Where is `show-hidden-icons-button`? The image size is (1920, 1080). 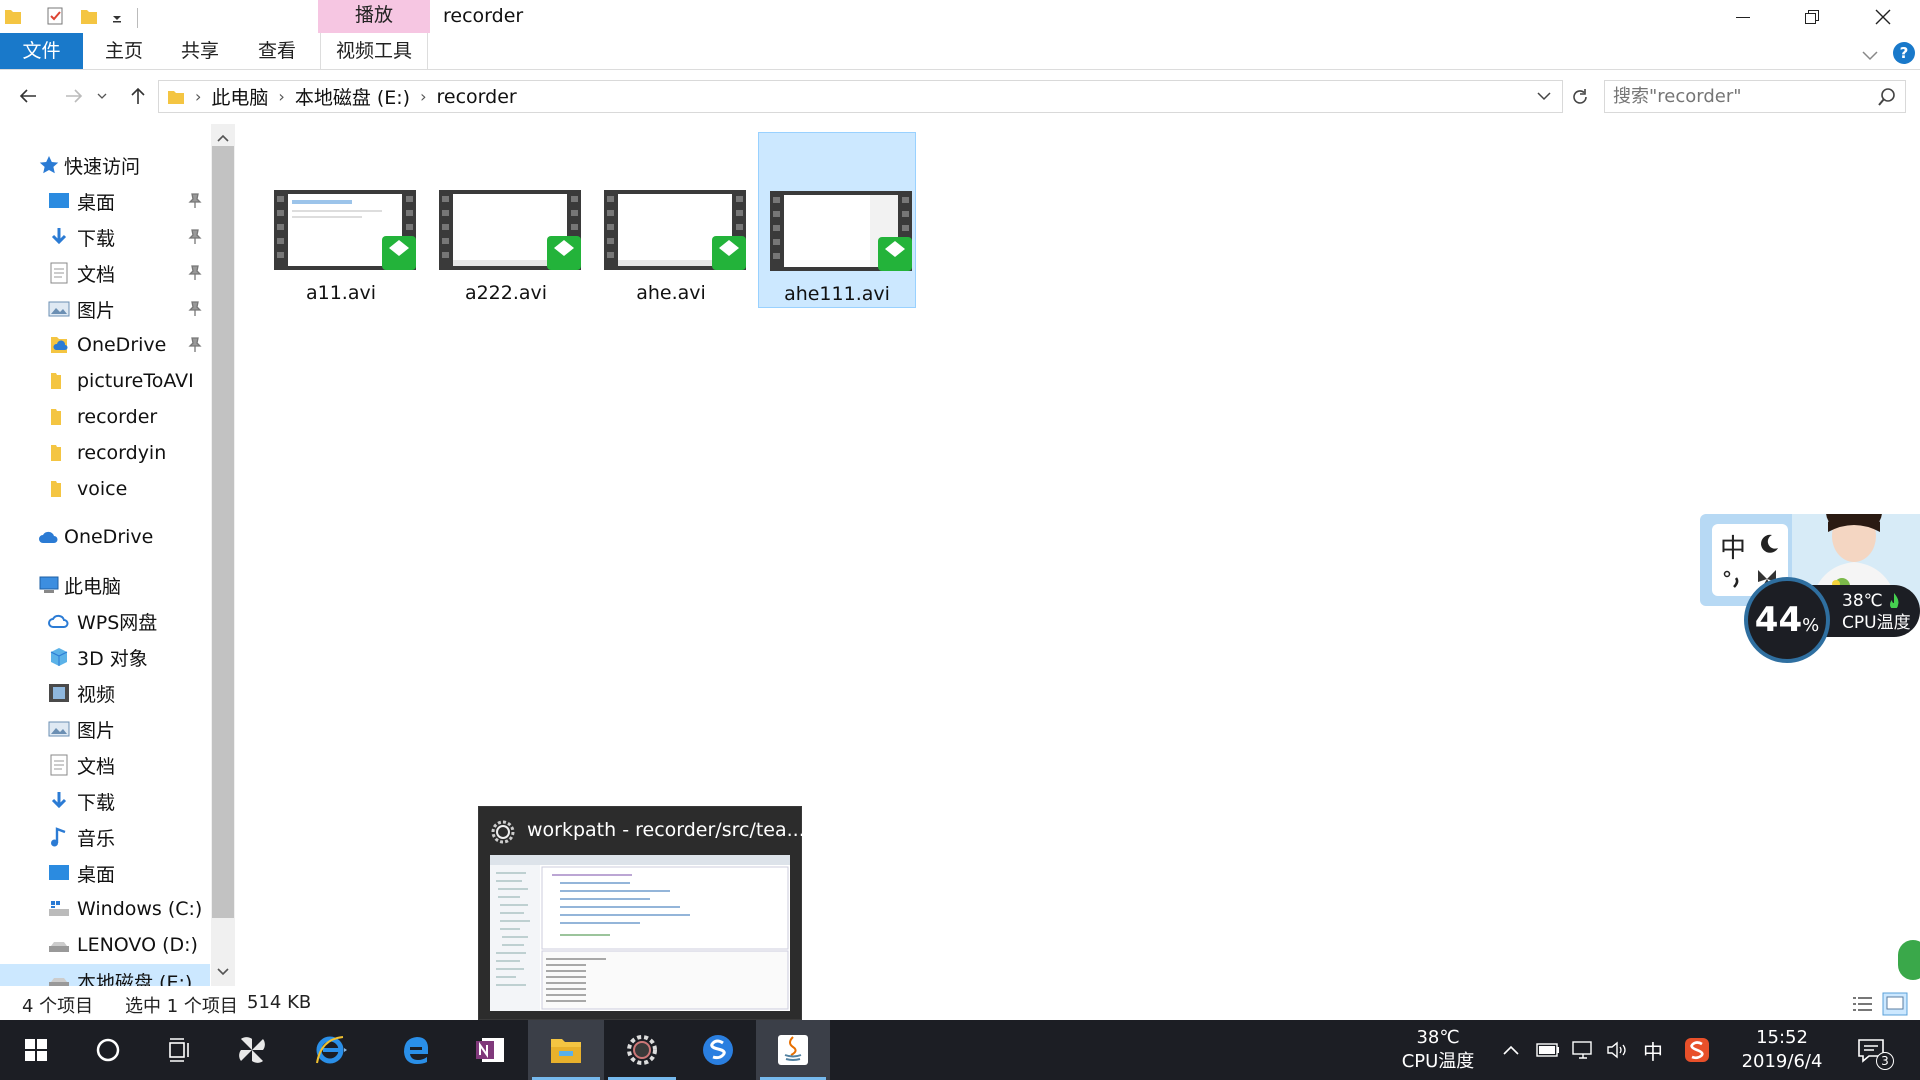 show-hidden-icons-button is located at coordinates (1511, 1050).